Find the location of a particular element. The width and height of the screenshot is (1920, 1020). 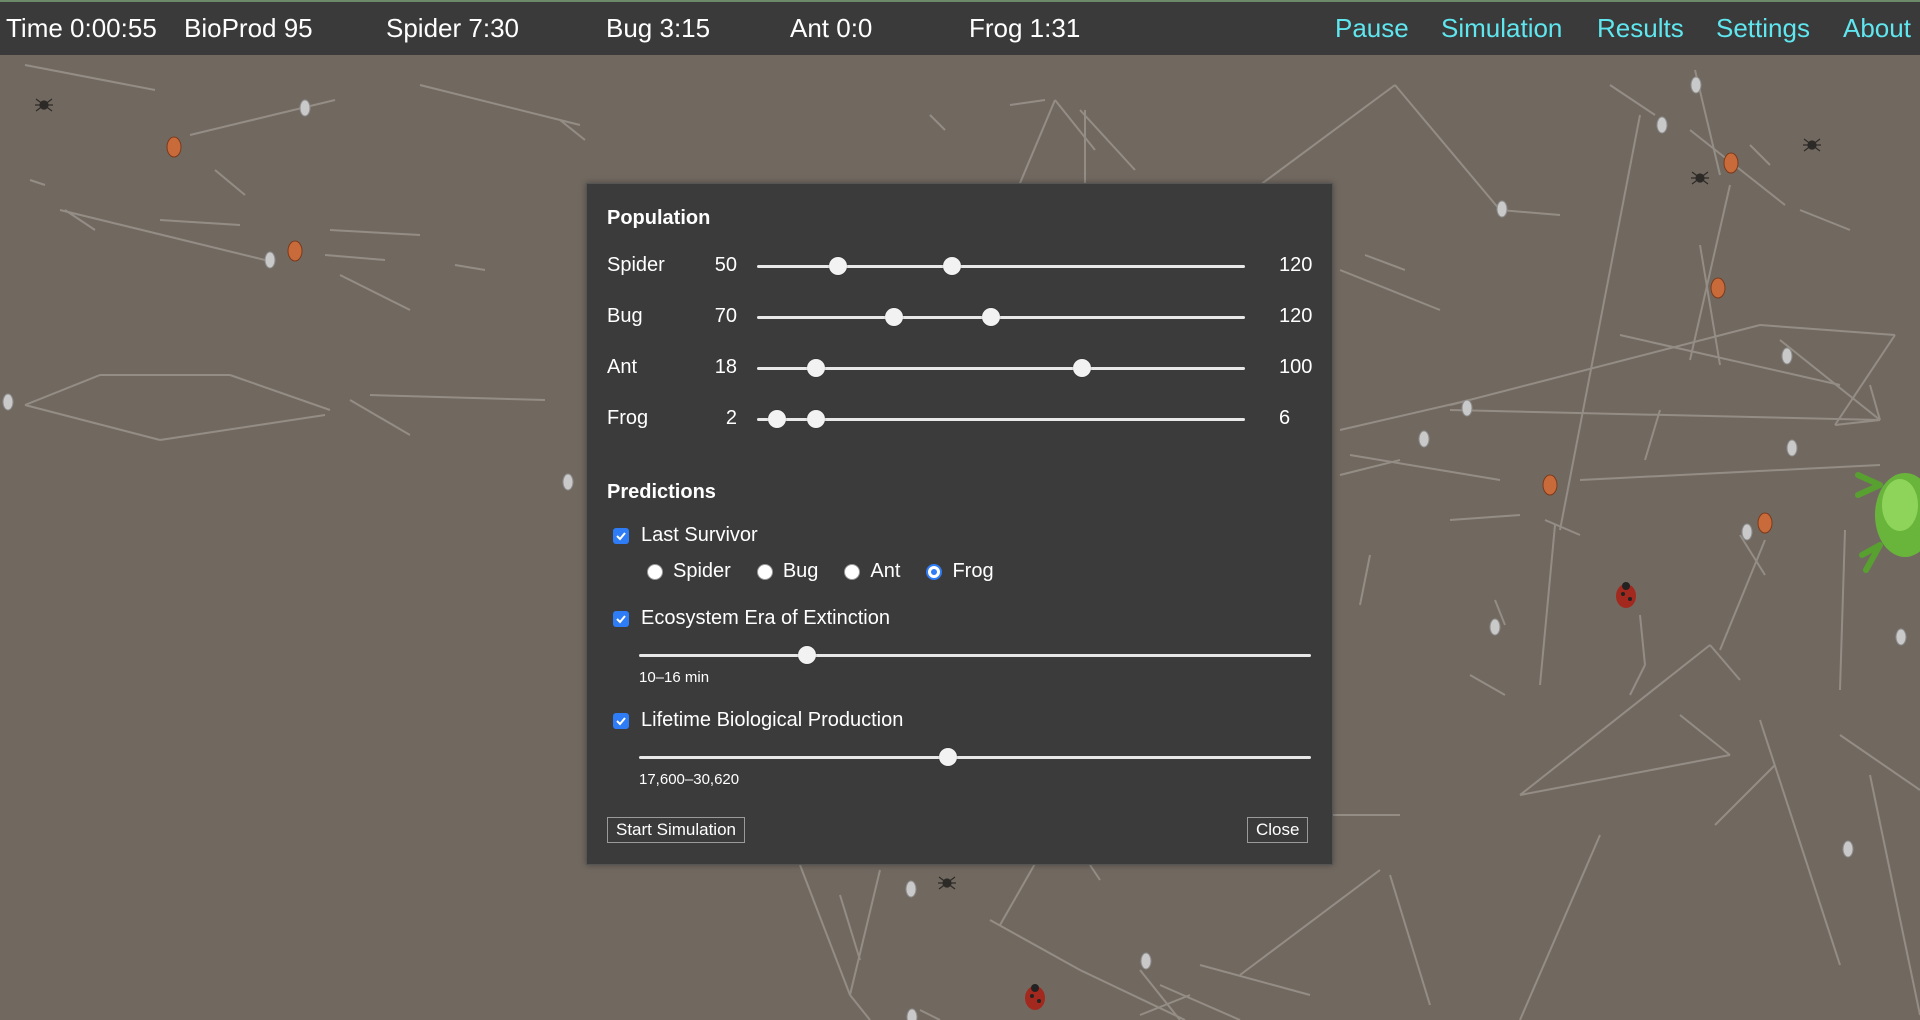

population-name: Bug is located at coordinates (625, 316).